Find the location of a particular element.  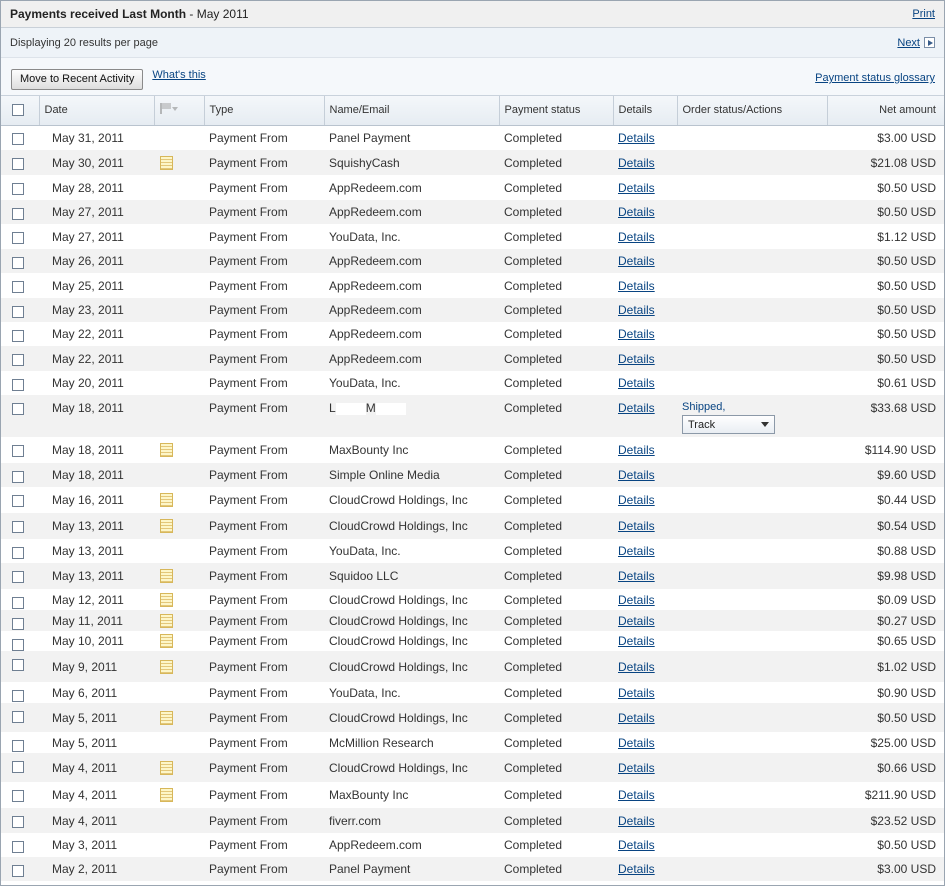

whats-this-link: What's this is located at coordinates (178, 75).